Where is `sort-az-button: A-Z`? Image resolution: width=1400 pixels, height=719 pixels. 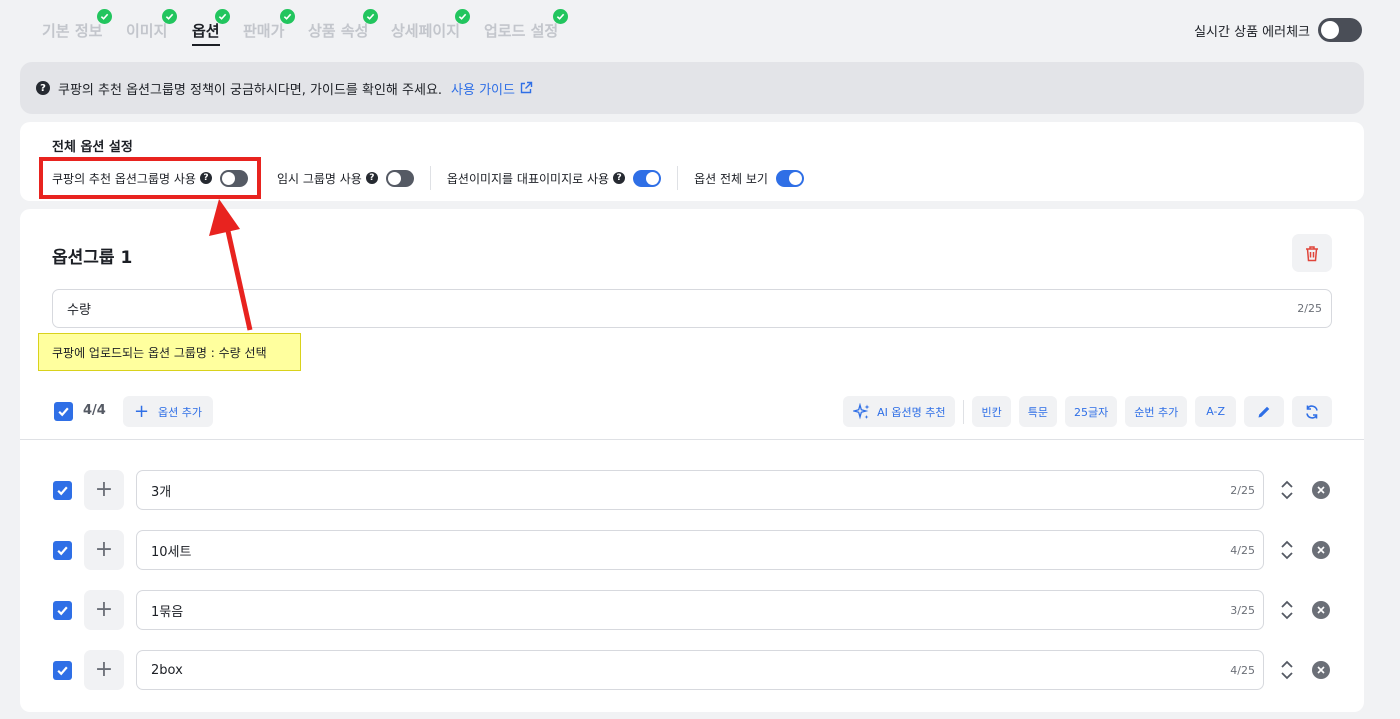
sort-az-button: A-Z is located at coordinates (1215, 411).